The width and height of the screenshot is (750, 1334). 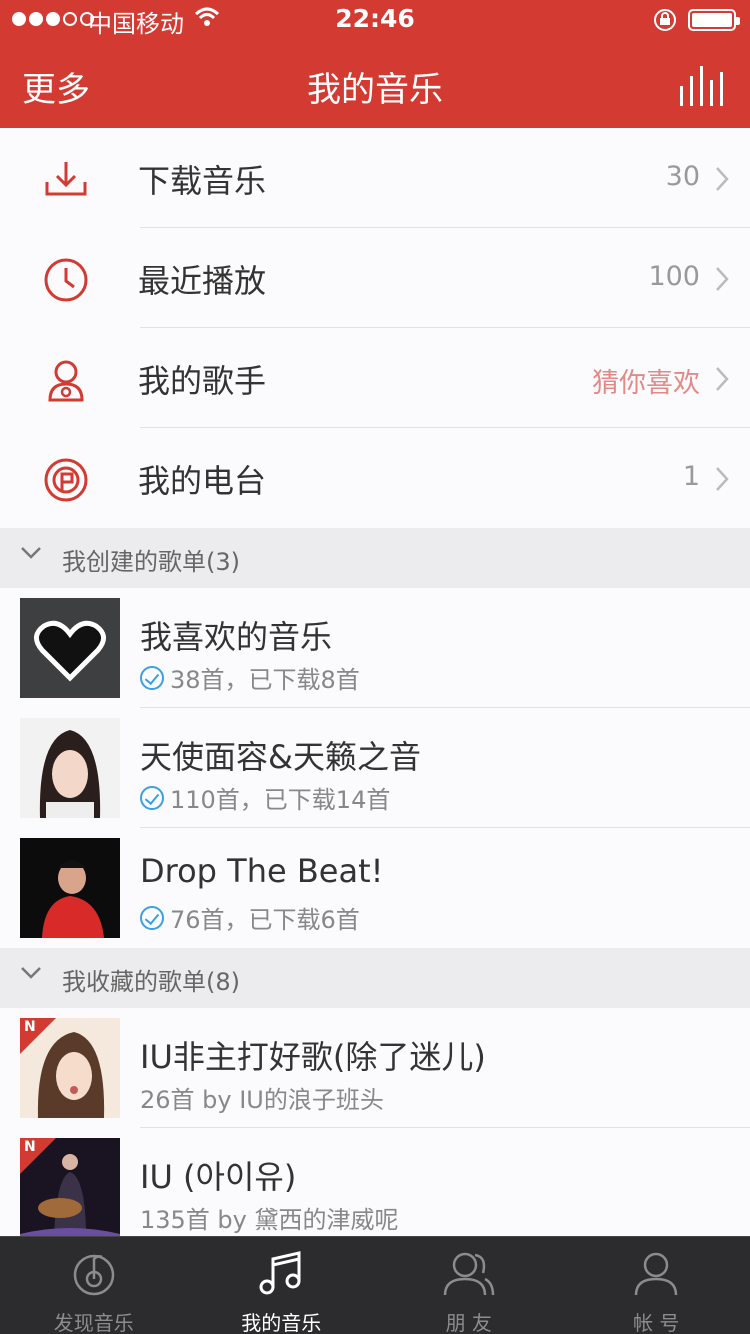 I want to click on playlist-row: N IU (아이유) 135首 by 黛西的津威呢, so click(x=375, y=1188).